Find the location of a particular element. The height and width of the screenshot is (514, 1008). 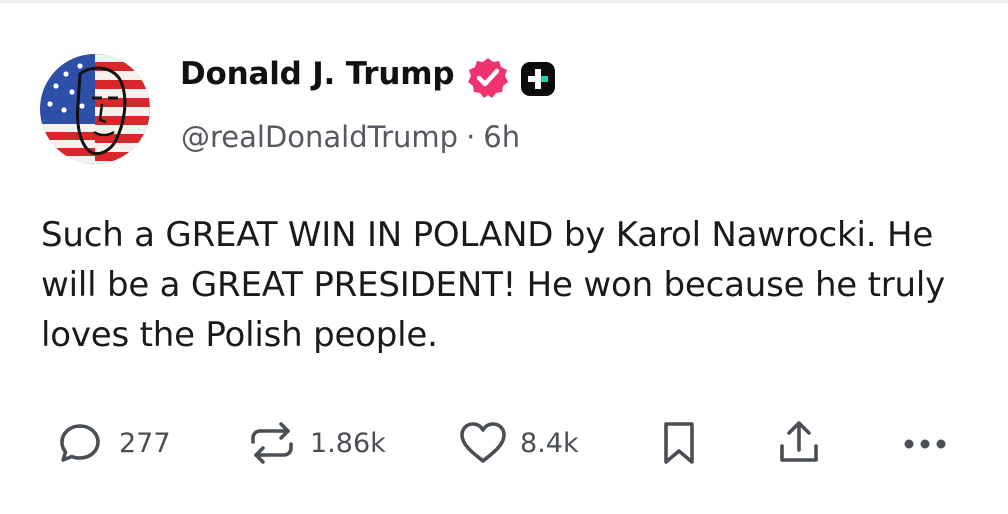

bookmark-button is located at coordinates (679, 443).